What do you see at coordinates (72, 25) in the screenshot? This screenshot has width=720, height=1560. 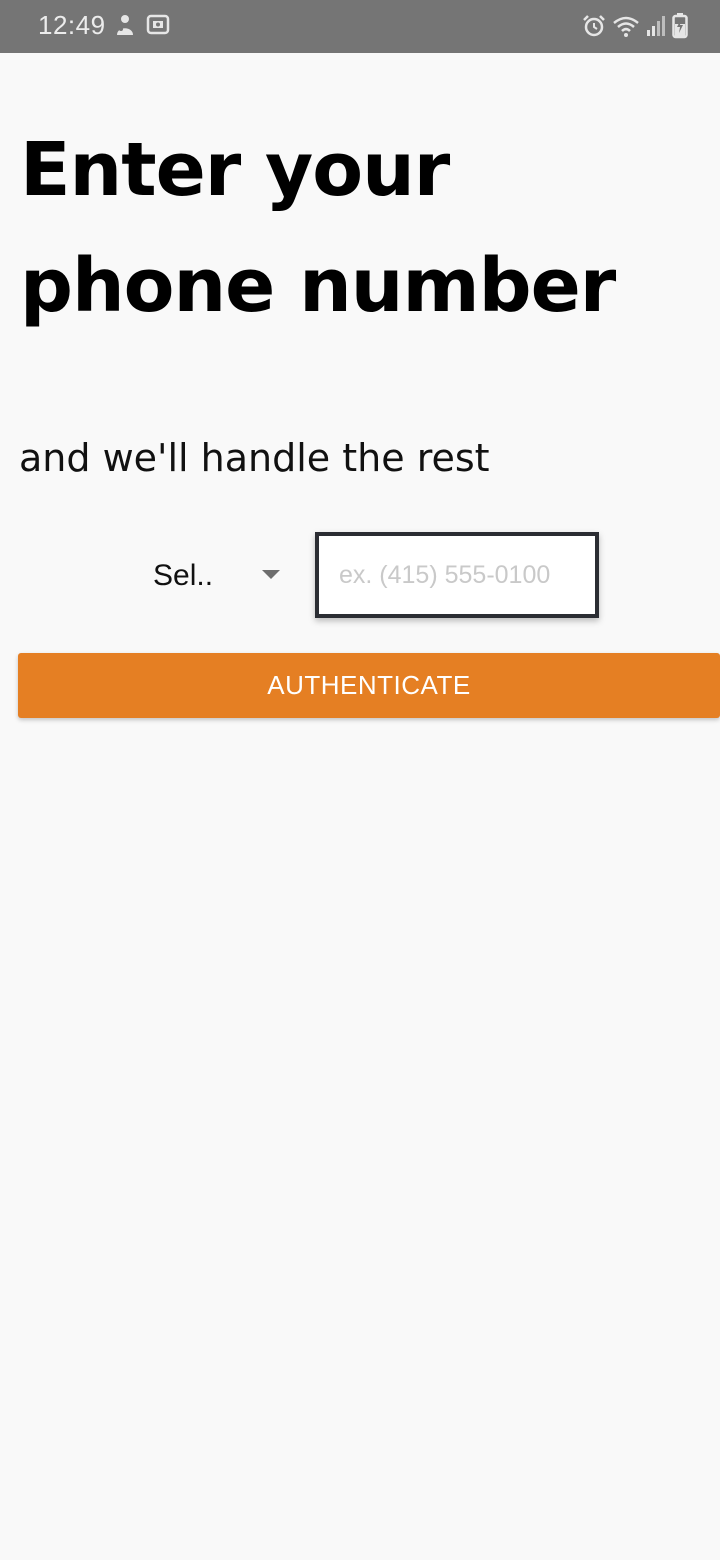 I see `status-time: 12:49` at bounding box center [72, 25].